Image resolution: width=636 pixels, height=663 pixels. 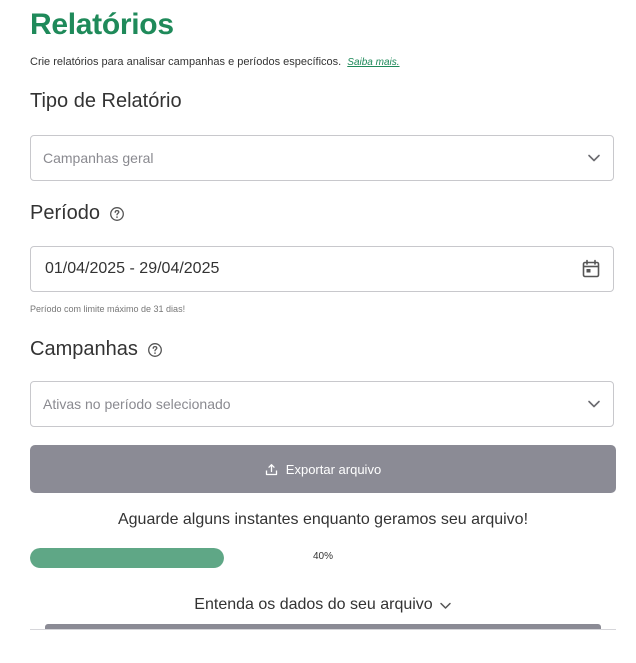 I want to click on progress-bar, so click(x=127, y=558).